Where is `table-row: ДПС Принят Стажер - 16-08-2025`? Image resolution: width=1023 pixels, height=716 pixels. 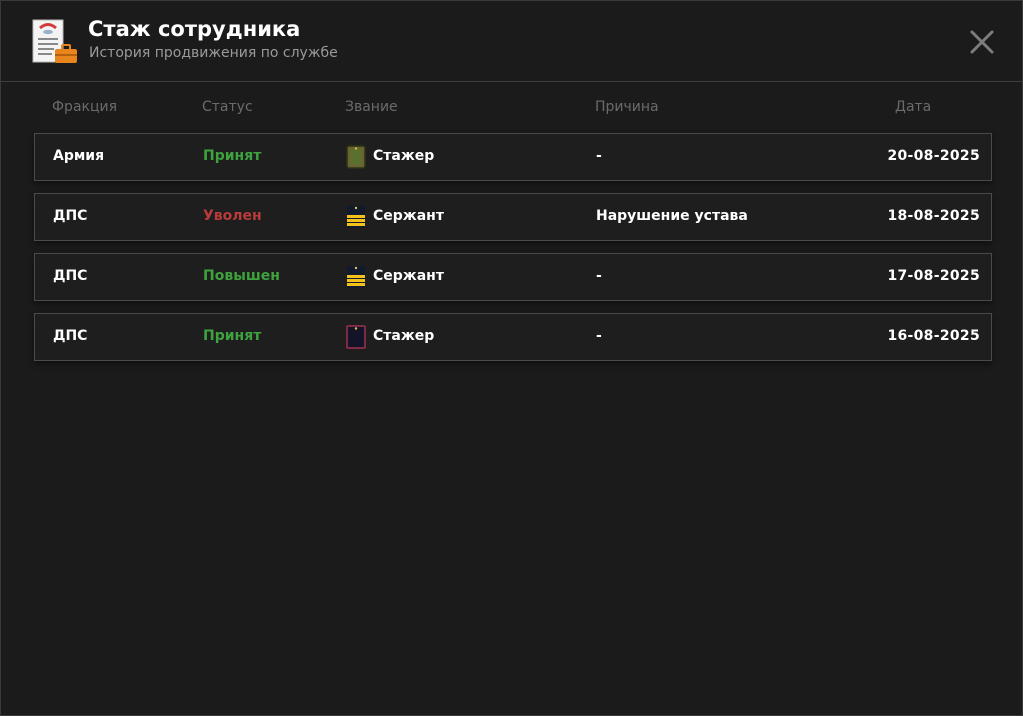 table-row: ДПС Принят Стажер - 16-08-2025 is located at coordinates (513, 337).